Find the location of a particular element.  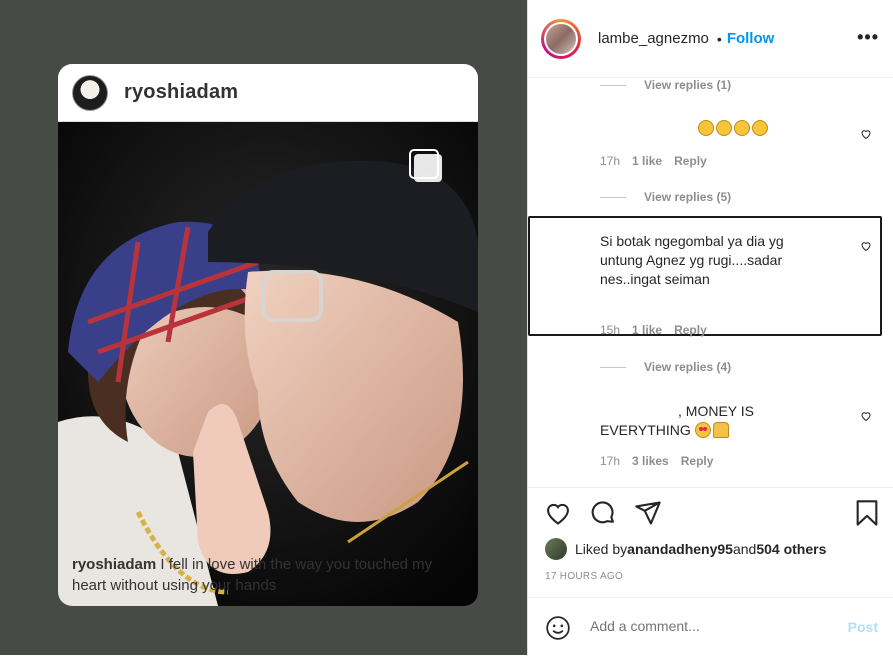

likes-others-link: 504 others is located at coordinates (791, 549).